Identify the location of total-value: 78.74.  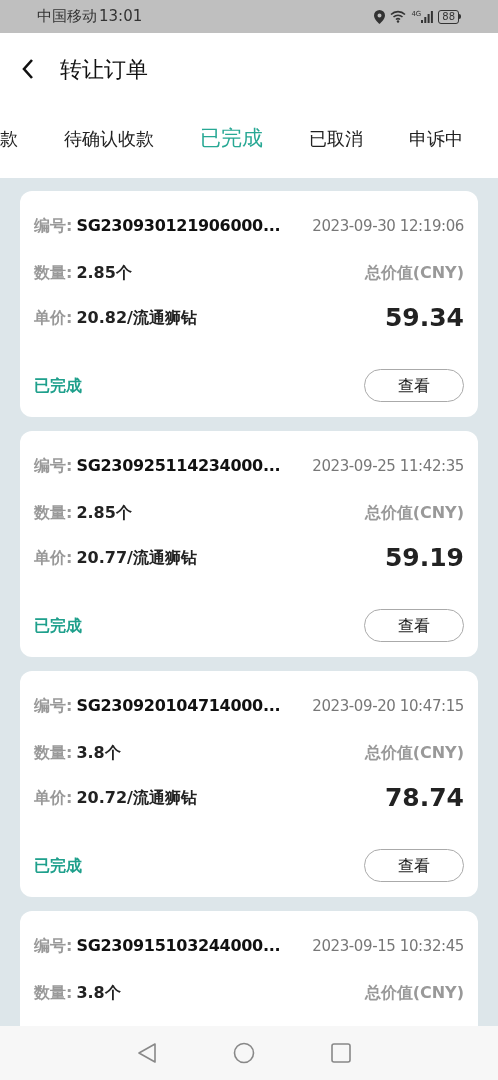
(424, 798).